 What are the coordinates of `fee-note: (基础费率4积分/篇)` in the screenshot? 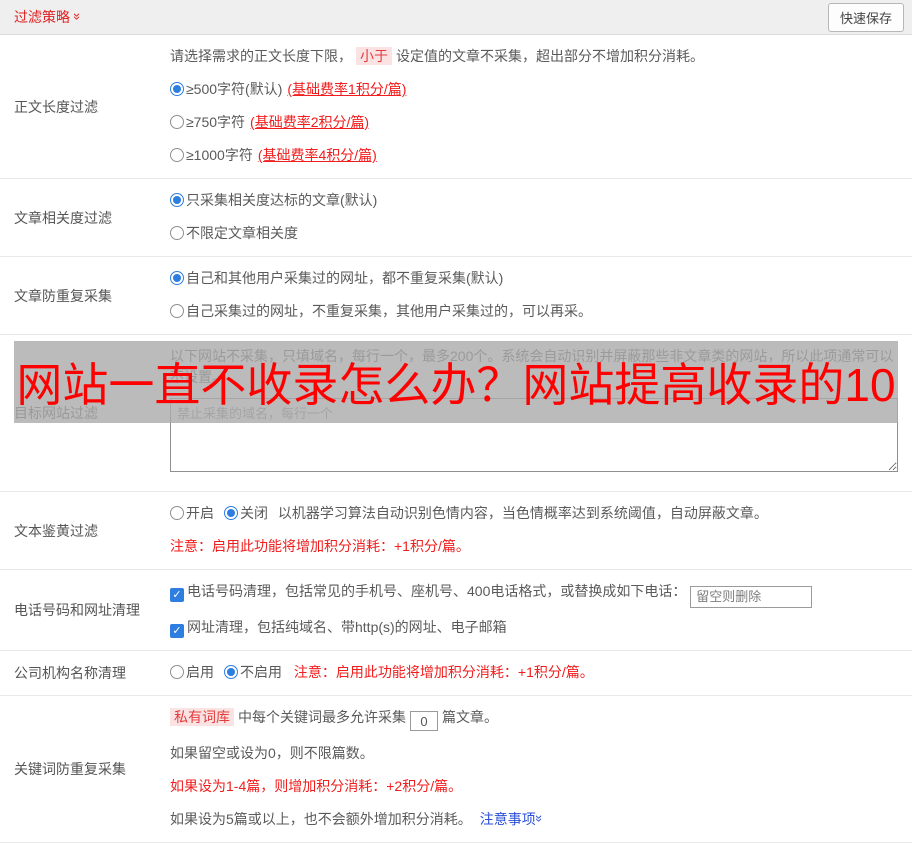 It's located at (317, 155).